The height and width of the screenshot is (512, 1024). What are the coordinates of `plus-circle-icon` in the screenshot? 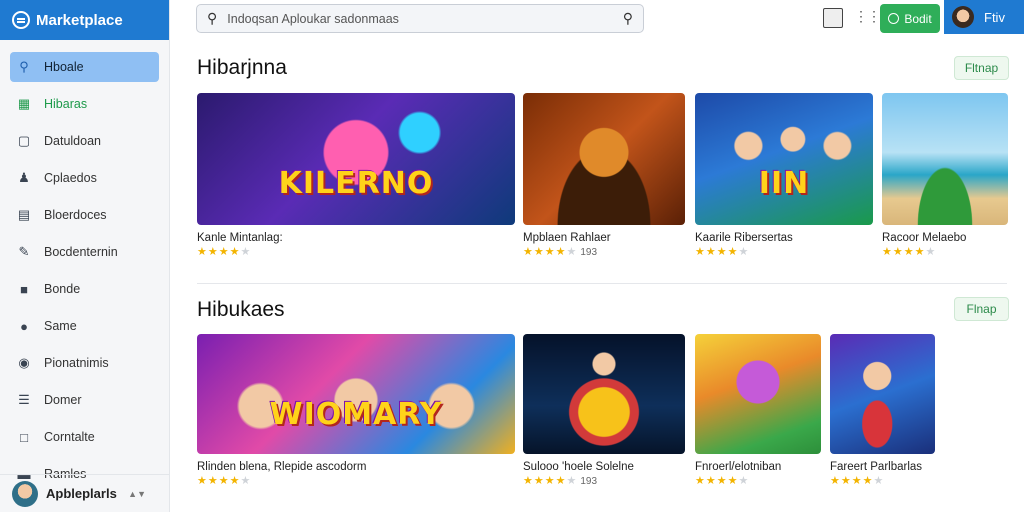 It's located at (894, 18).